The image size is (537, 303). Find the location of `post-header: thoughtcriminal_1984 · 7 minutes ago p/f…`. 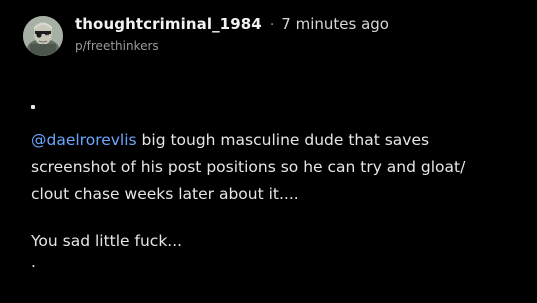

post-header: thoughtcriminal_1984 · 7 minutes ago p/f… is located at coordinates (232, 34).